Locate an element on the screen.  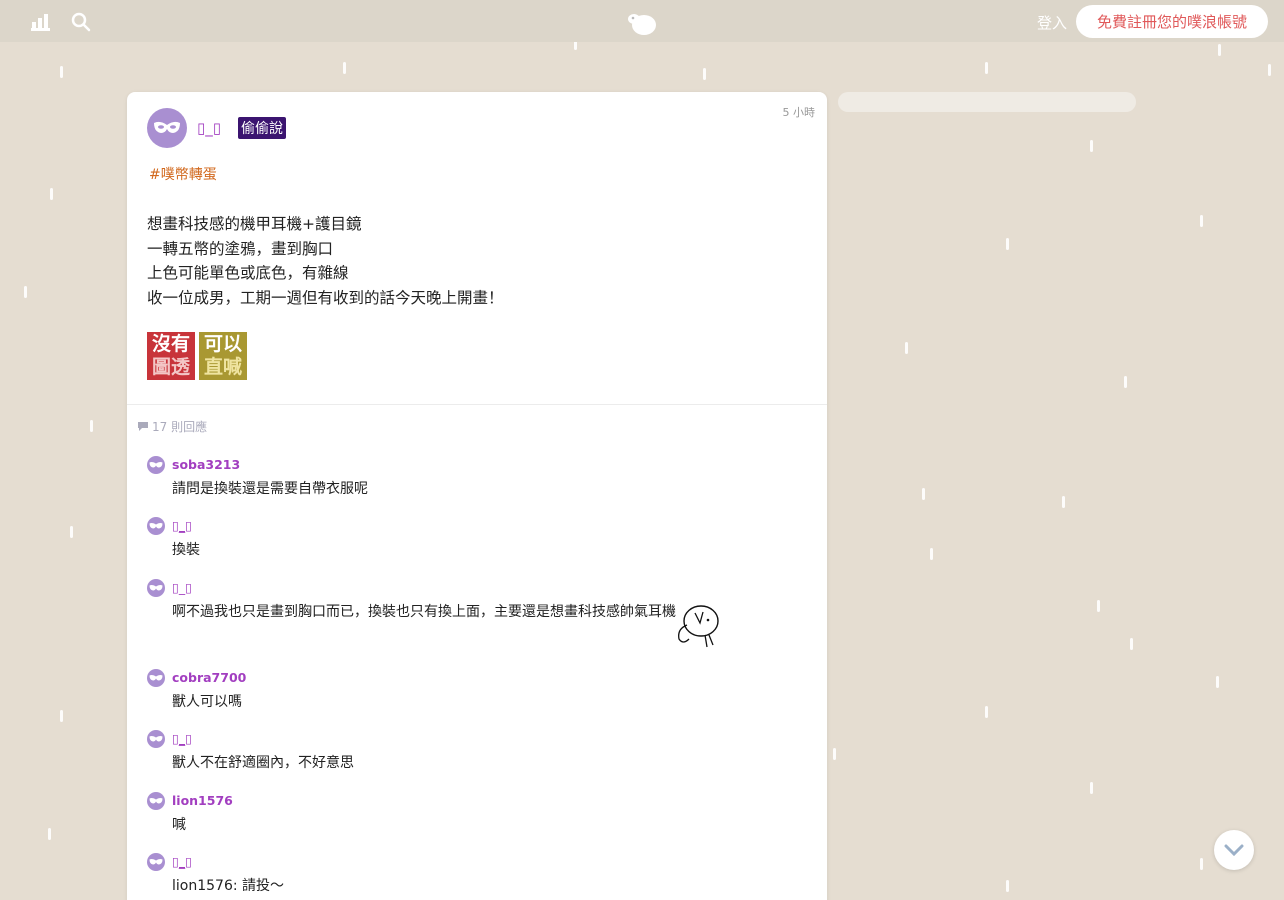
comment-icon is located at coordinates (143, 426).